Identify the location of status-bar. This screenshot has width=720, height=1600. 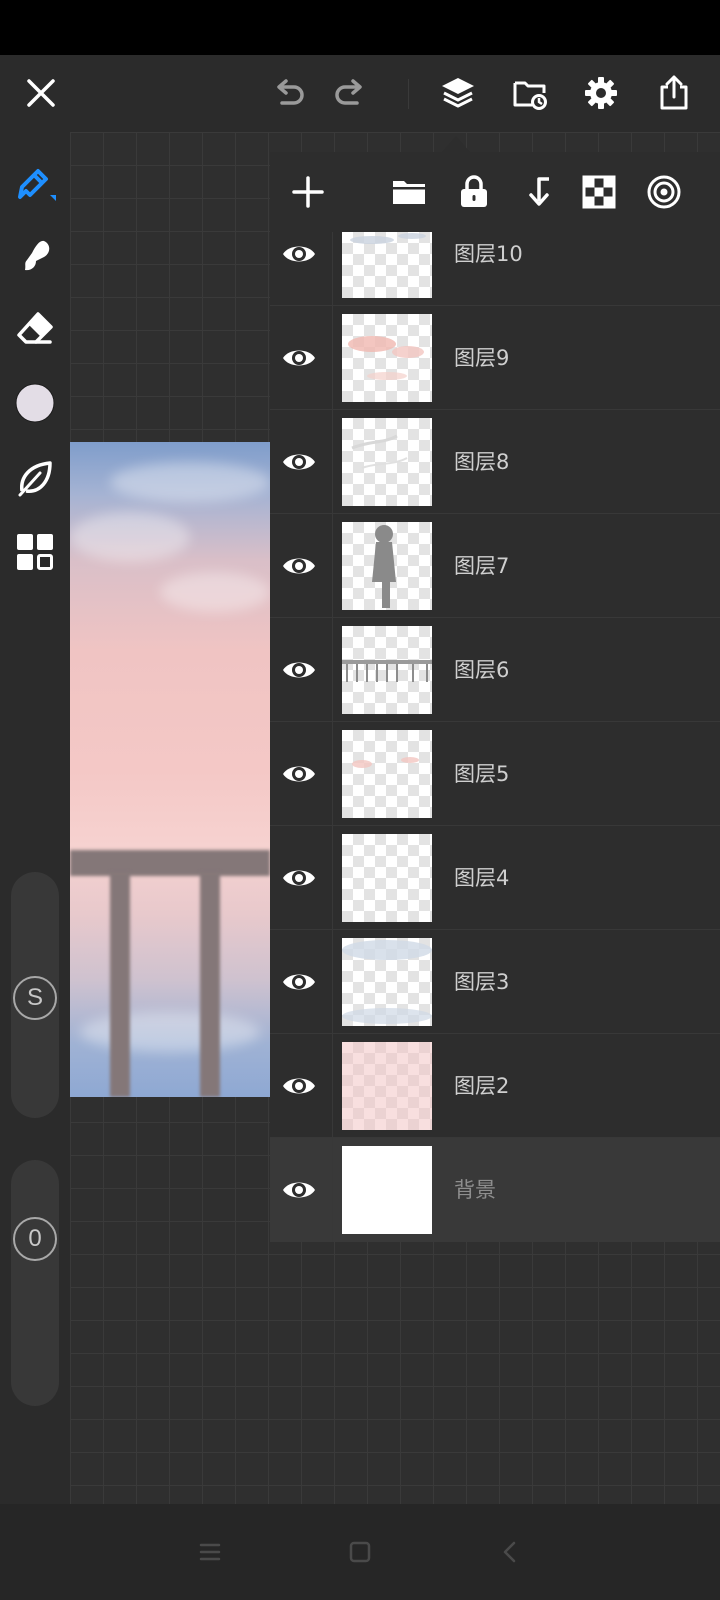
(360, 27).